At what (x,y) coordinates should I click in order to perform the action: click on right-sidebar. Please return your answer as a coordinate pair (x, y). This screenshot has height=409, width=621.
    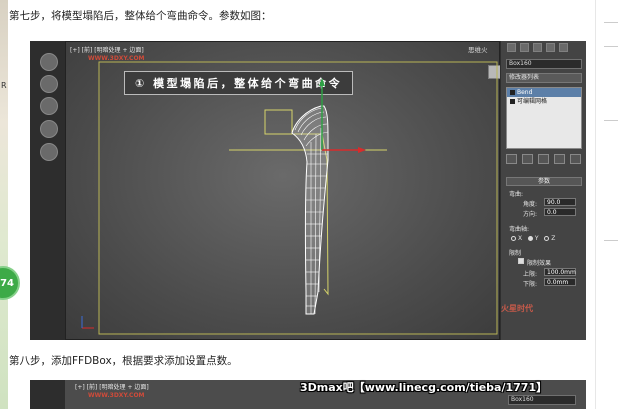
    Looking at the image, I should click on (608, 204).